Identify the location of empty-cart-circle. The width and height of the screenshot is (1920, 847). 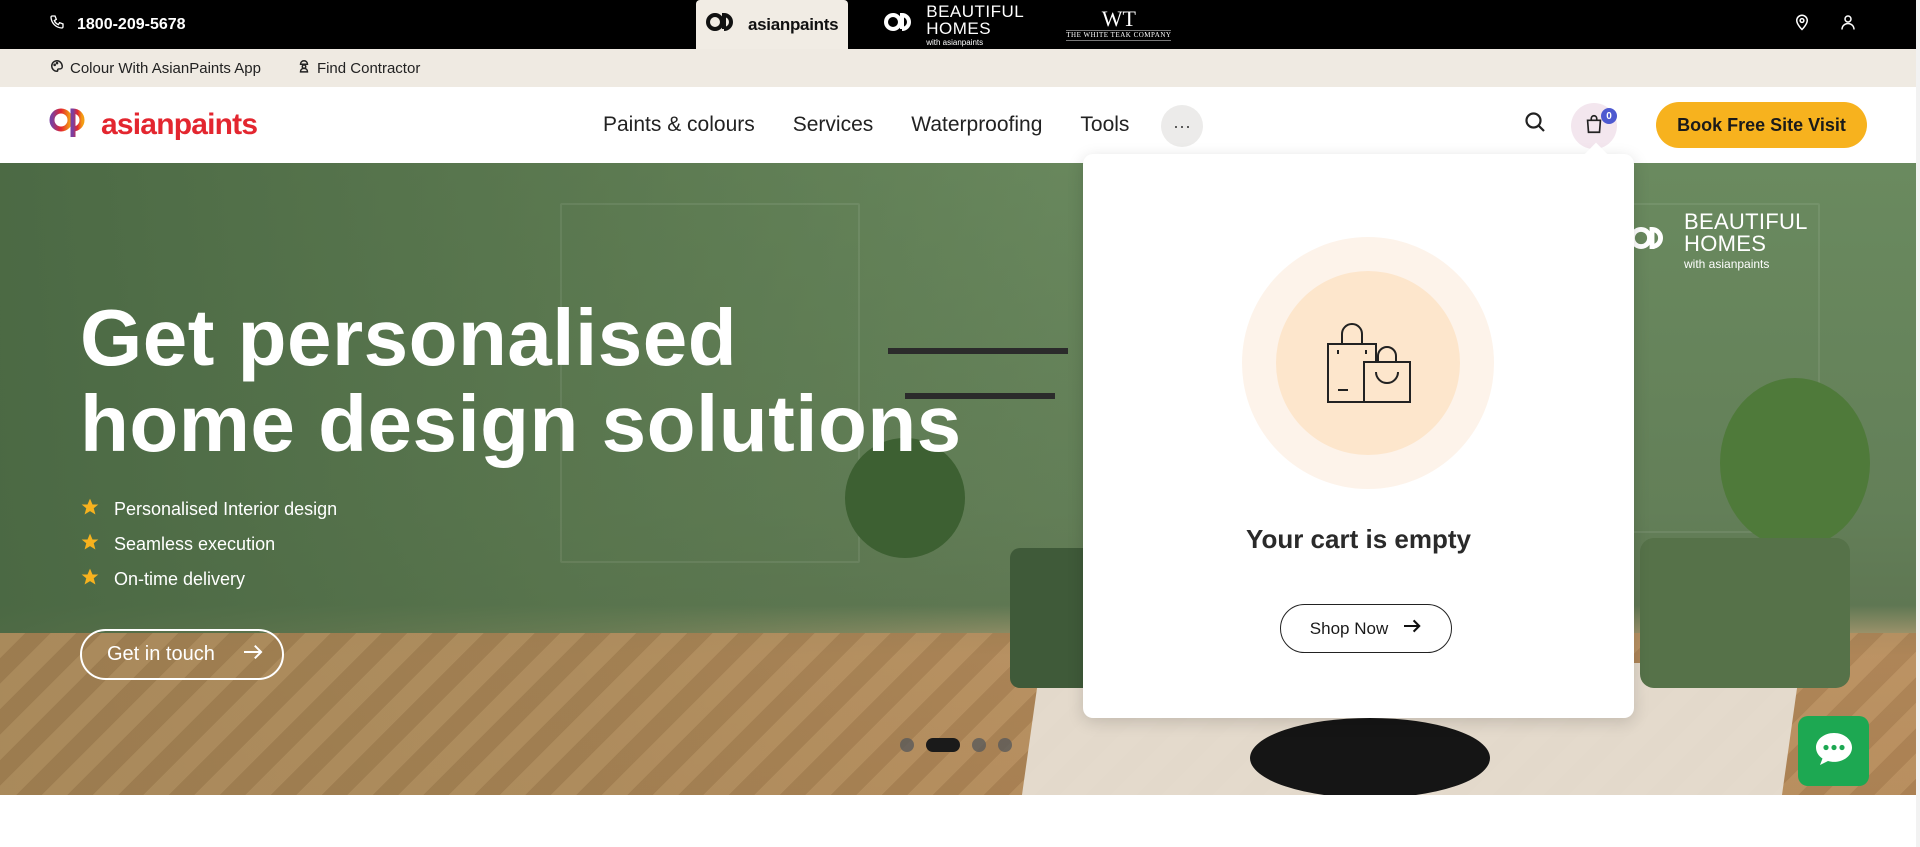
(1368, 363).